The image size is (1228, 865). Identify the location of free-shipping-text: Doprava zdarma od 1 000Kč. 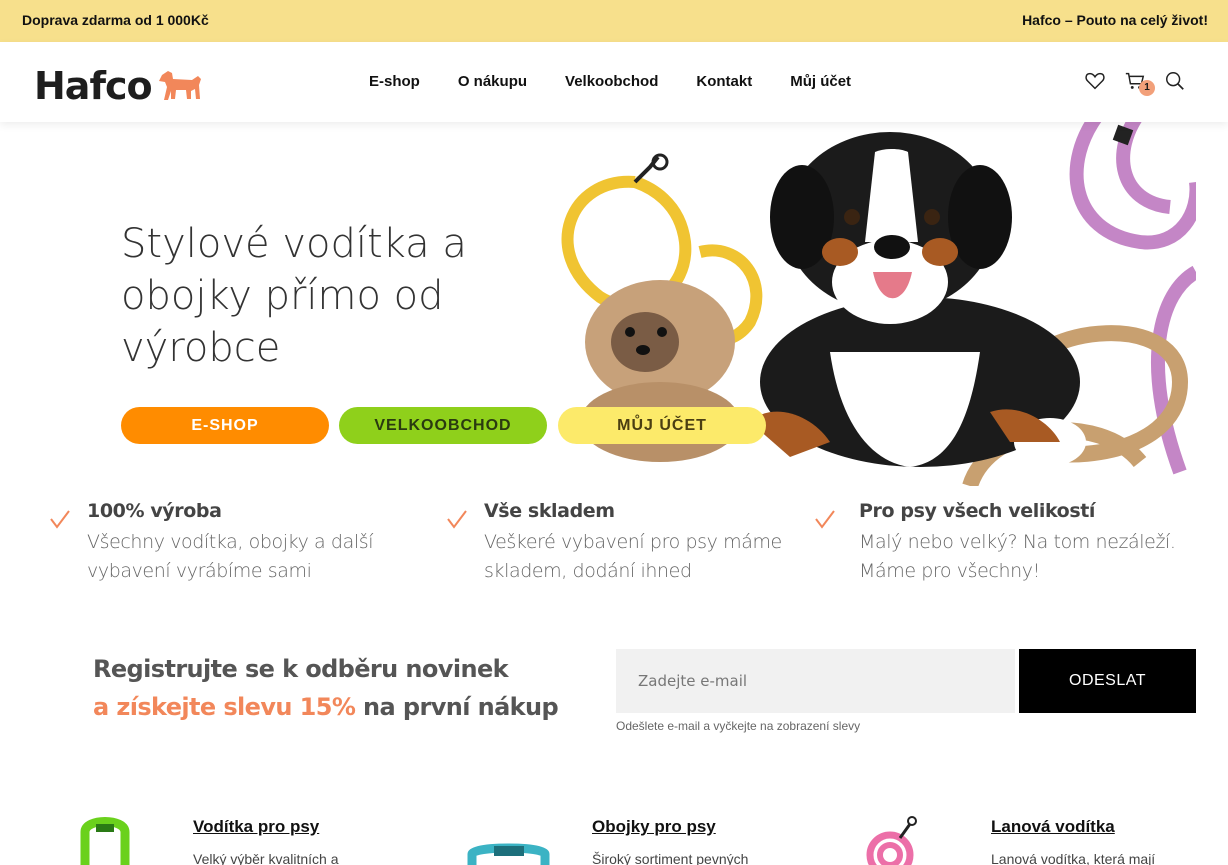
(115, 20).